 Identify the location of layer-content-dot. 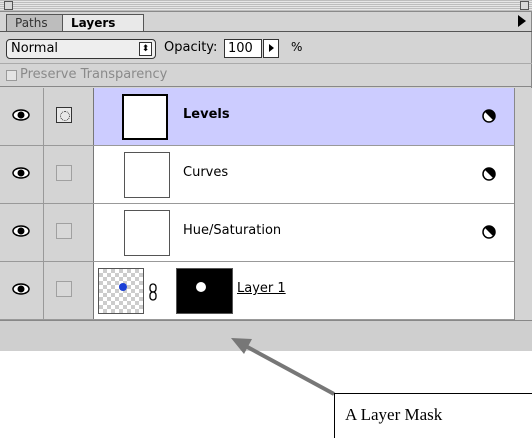
(123, 287).